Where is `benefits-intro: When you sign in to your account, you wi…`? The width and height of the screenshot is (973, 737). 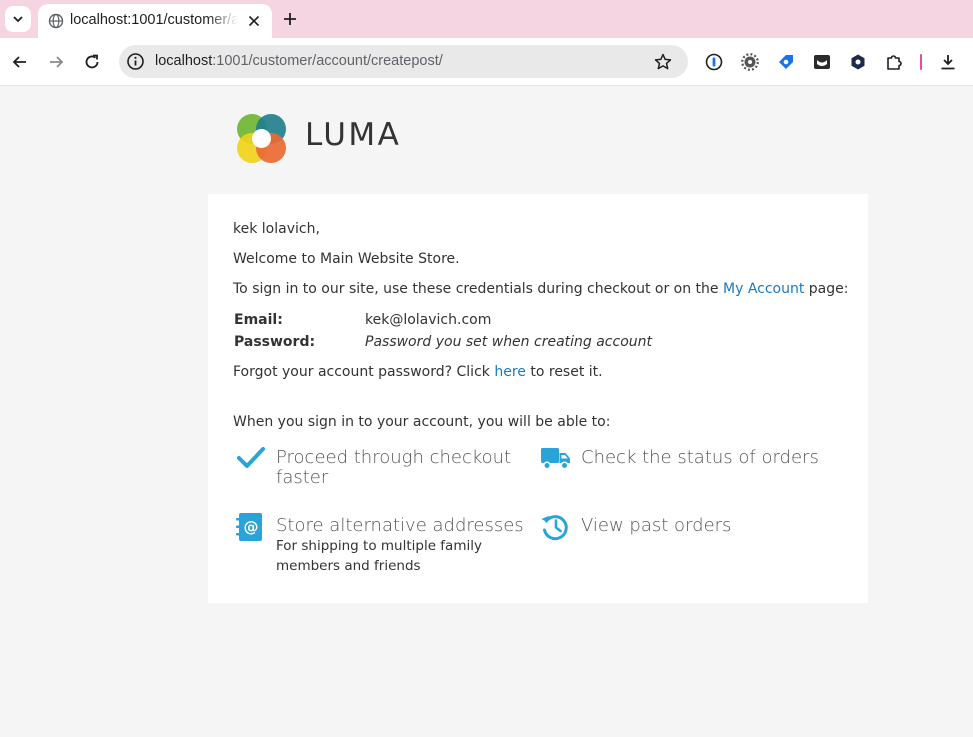
benefits-intro: When you sign in to your account, you wi… is located at coordinates (422, 422).